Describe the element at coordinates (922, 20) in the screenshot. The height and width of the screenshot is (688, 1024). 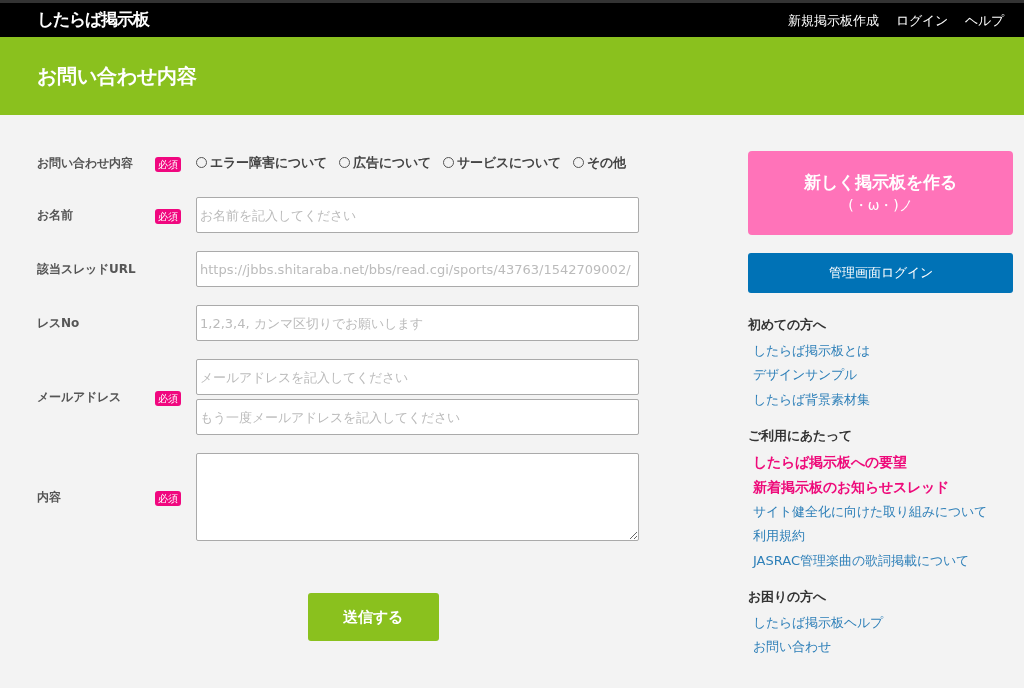
I see `nav-link: ログイン` at that location.